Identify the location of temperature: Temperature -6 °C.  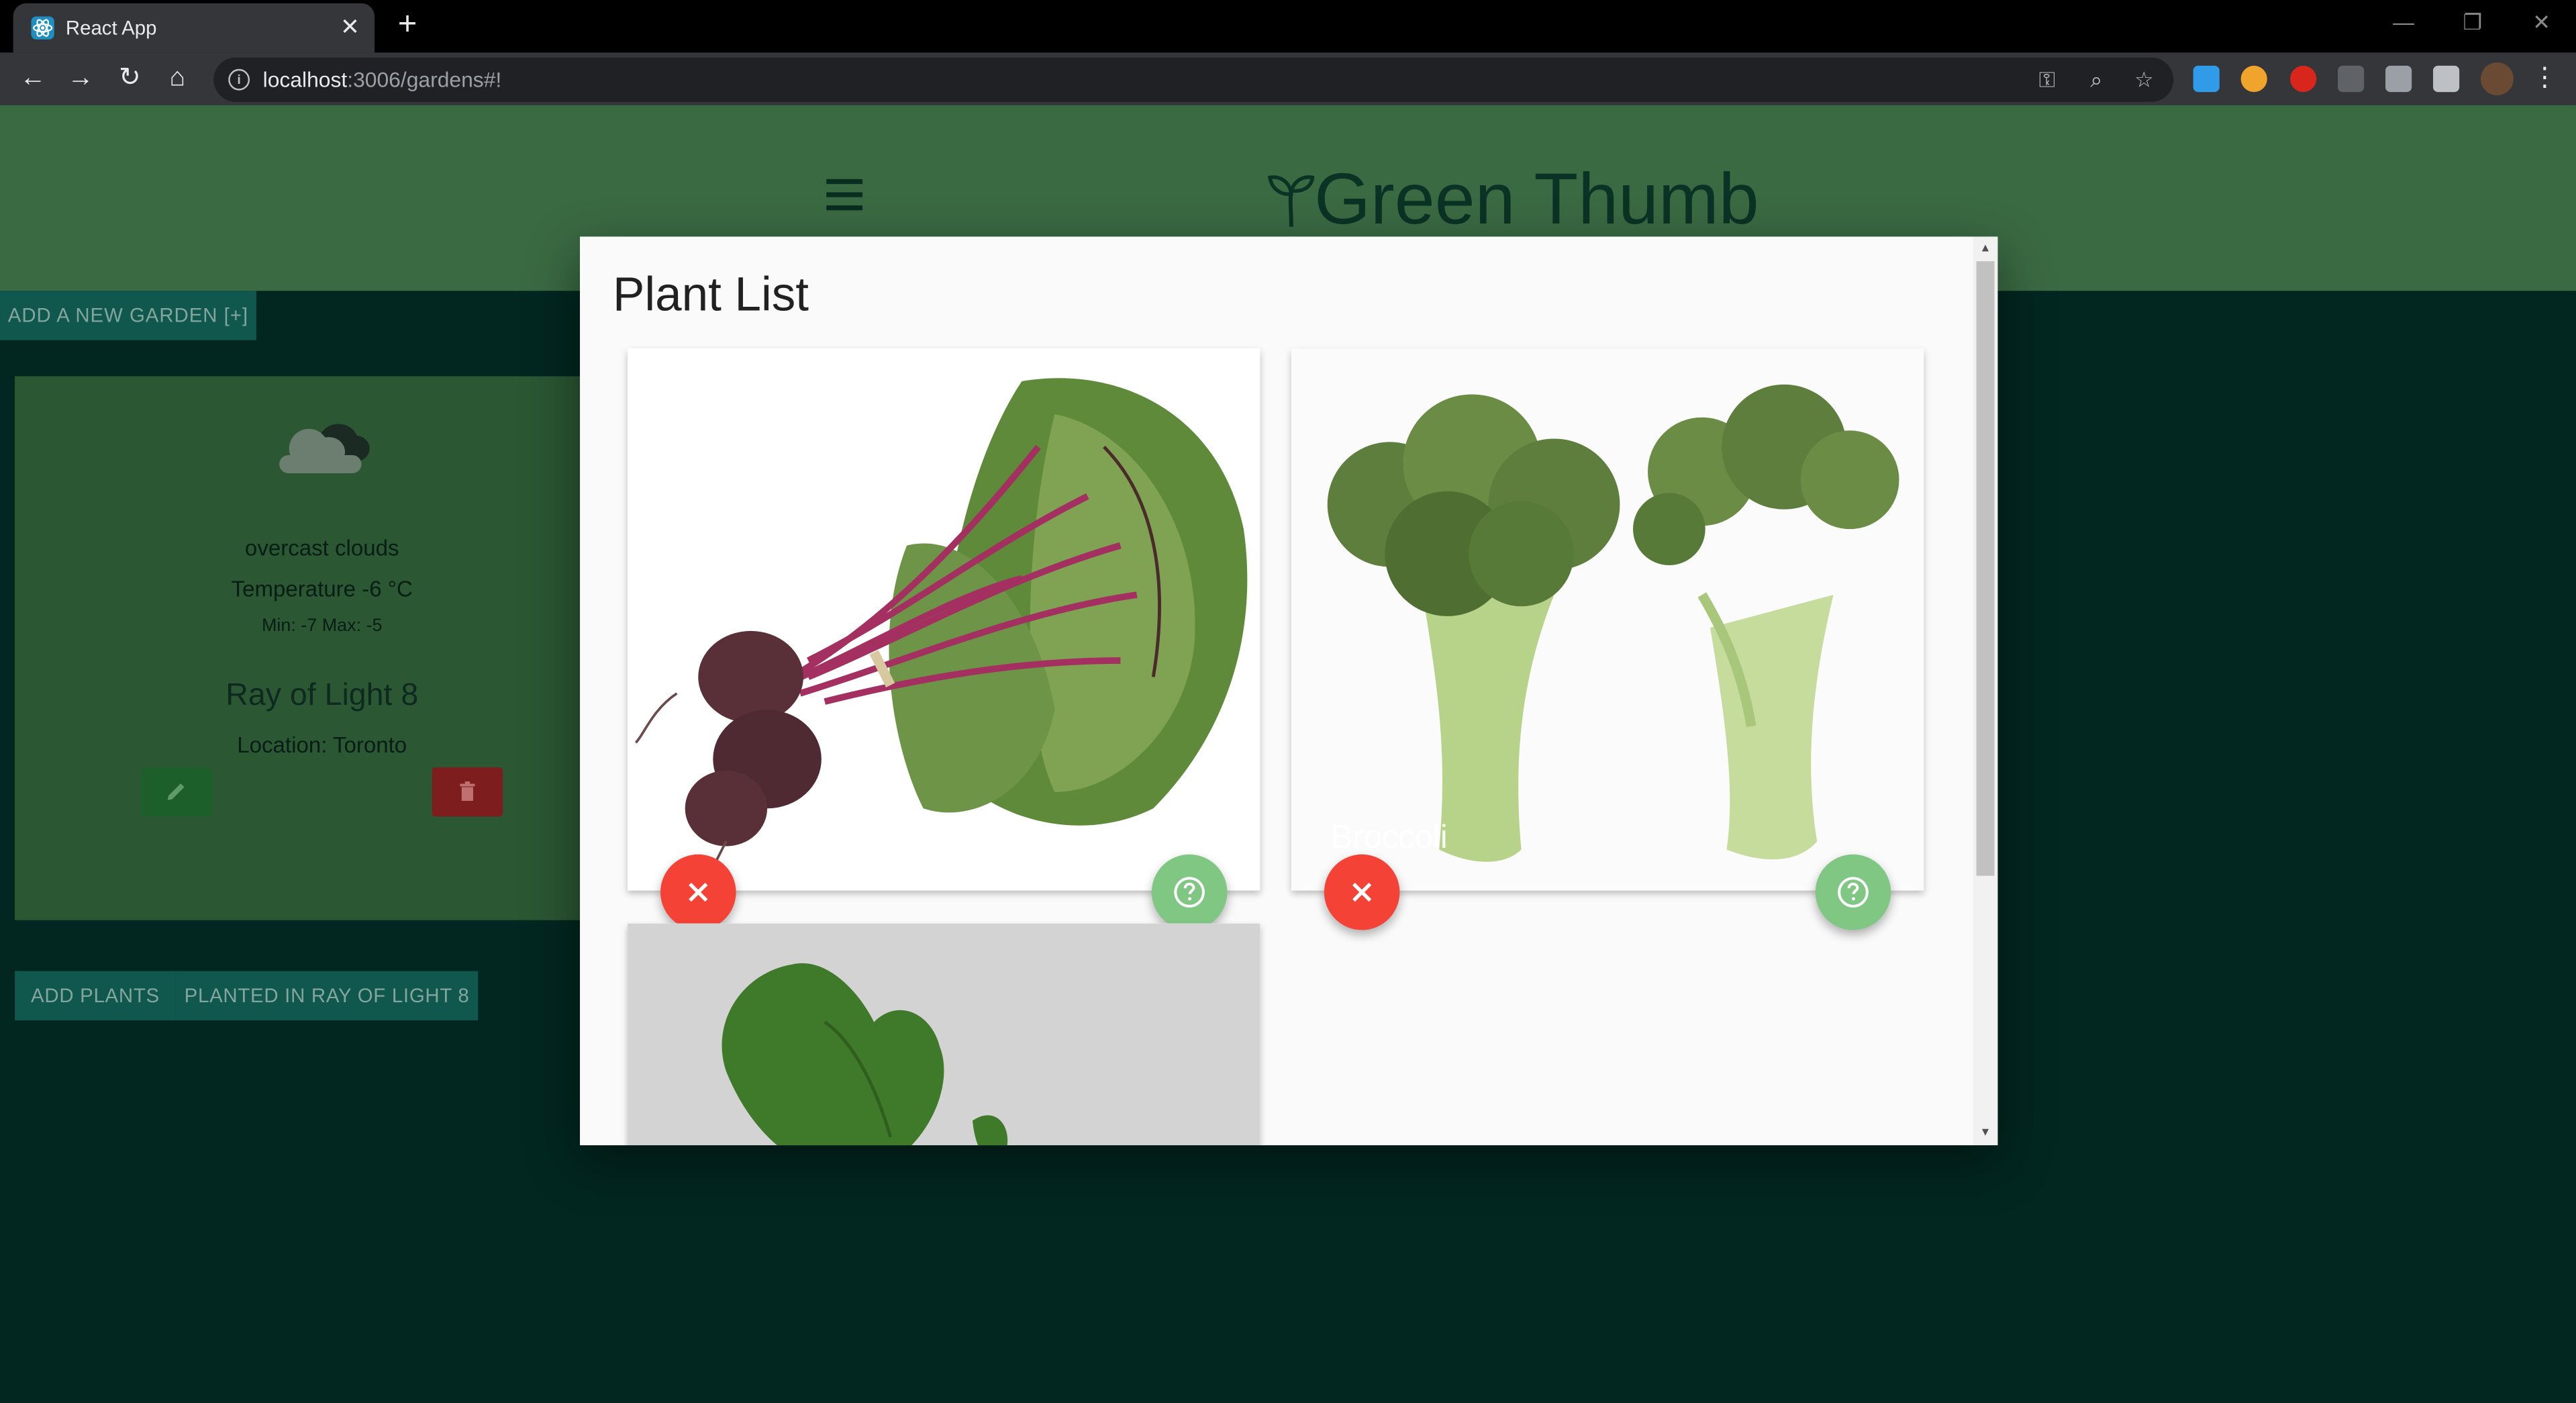
(322, 589).